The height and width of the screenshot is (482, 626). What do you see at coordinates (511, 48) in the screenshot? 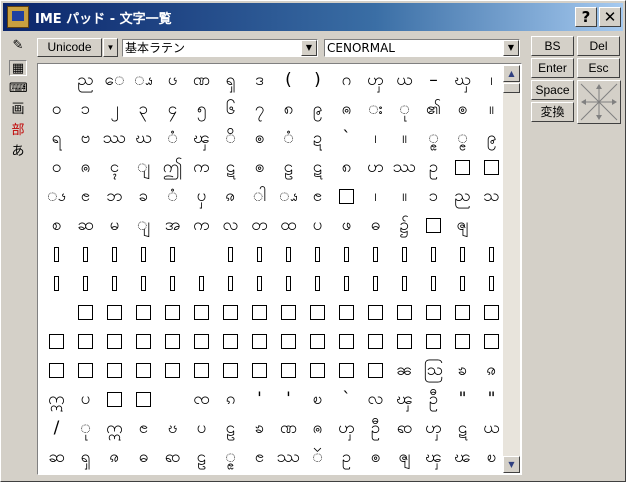
I see `chevron-down-icon: ▼` at bounding box center [511, 48].